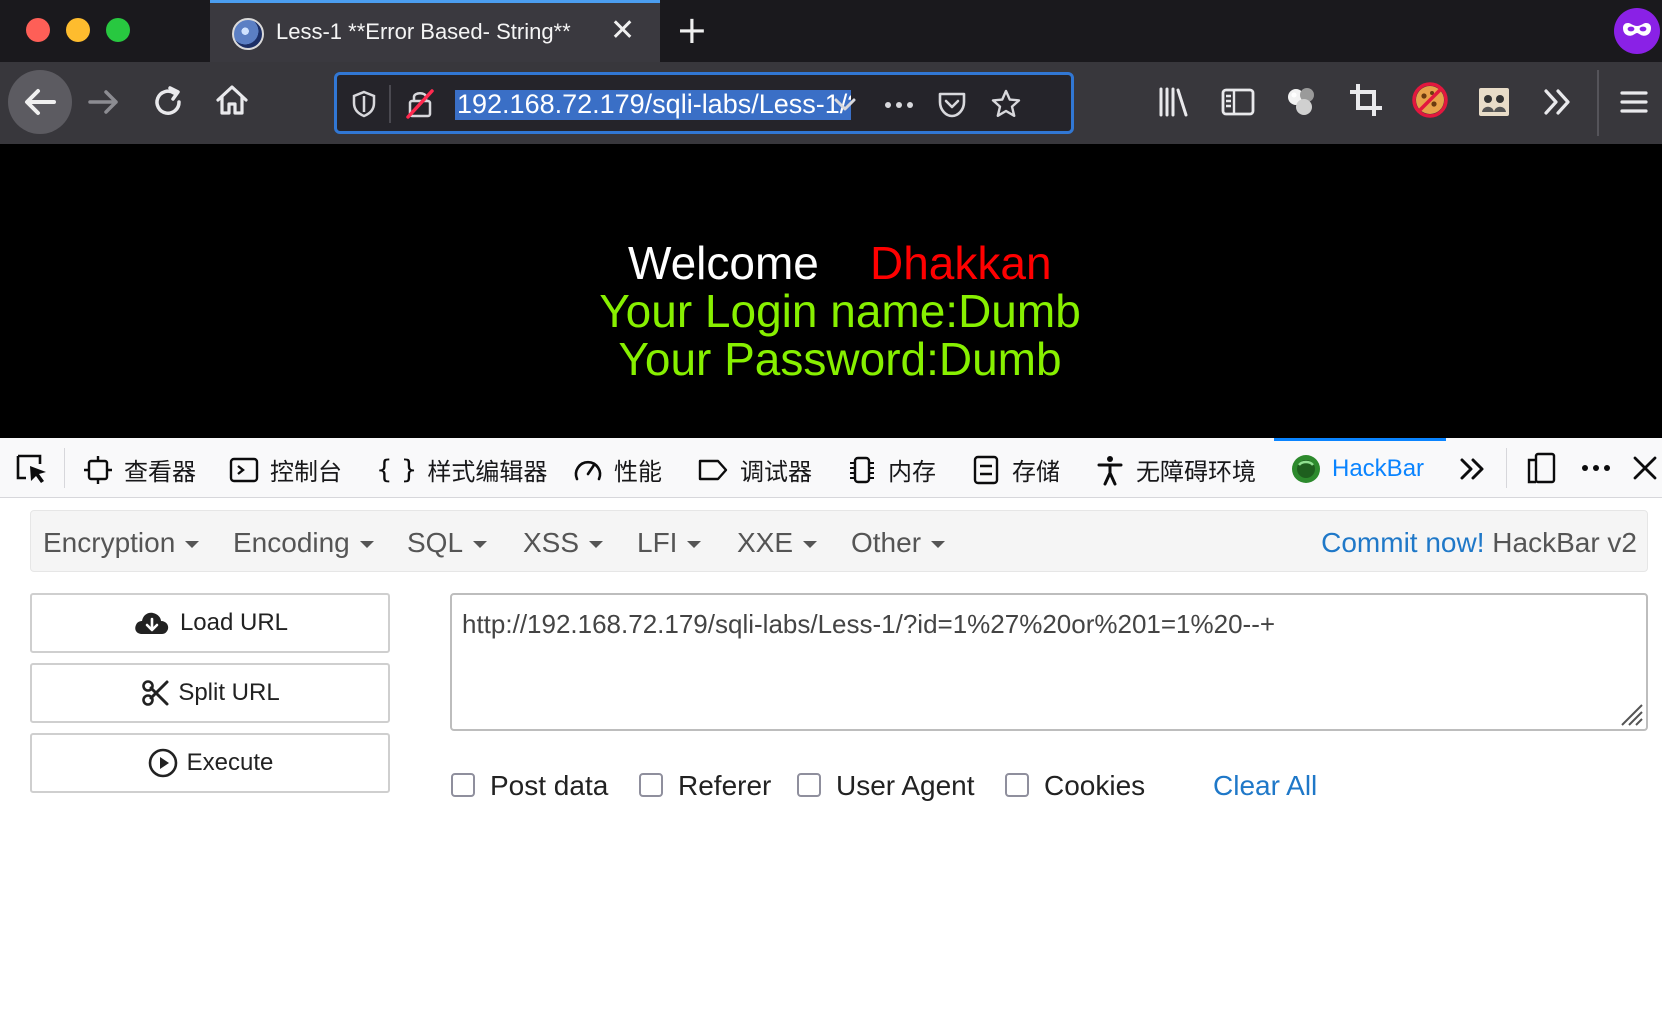  I want to click on tracking-shield-icon, so click(364, 104).